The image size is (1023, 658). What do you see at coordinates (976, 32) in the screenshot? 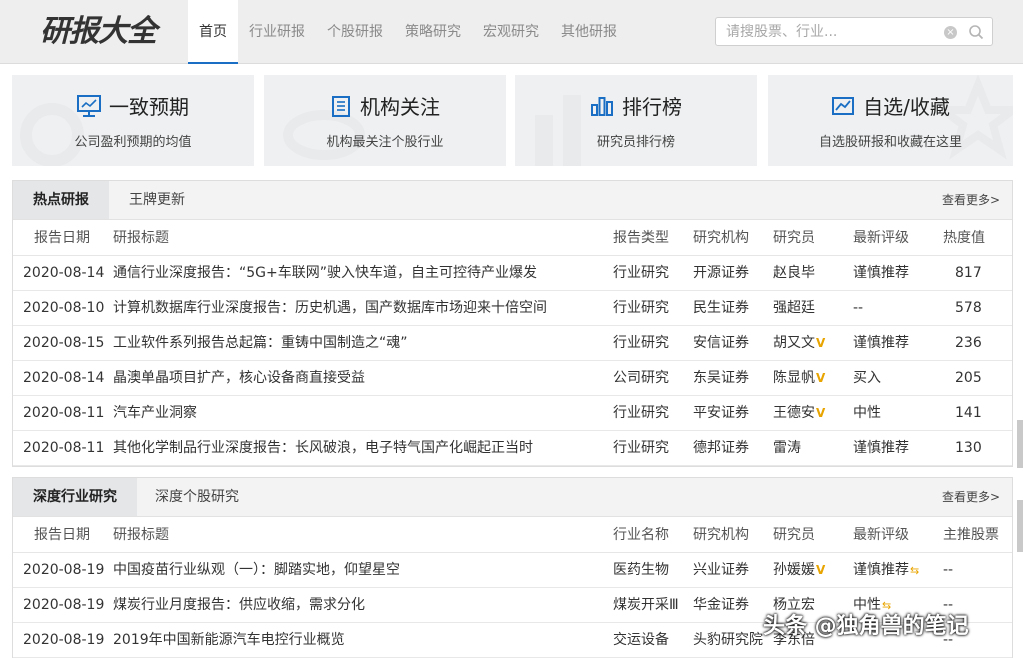
I see `search-icon` at bounding box center [976, 32].